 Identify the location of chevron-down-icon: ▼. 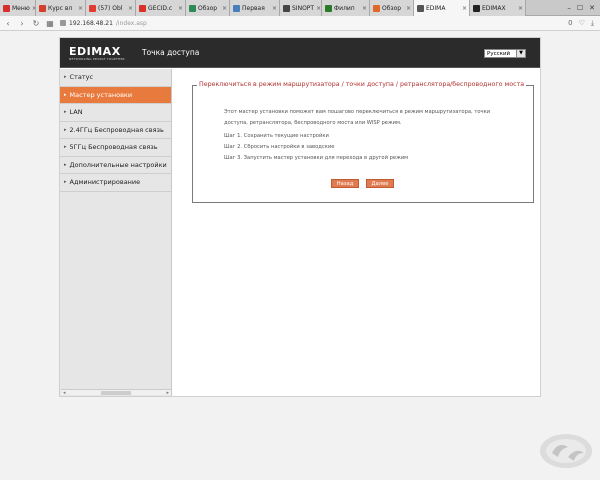
(520, 53).